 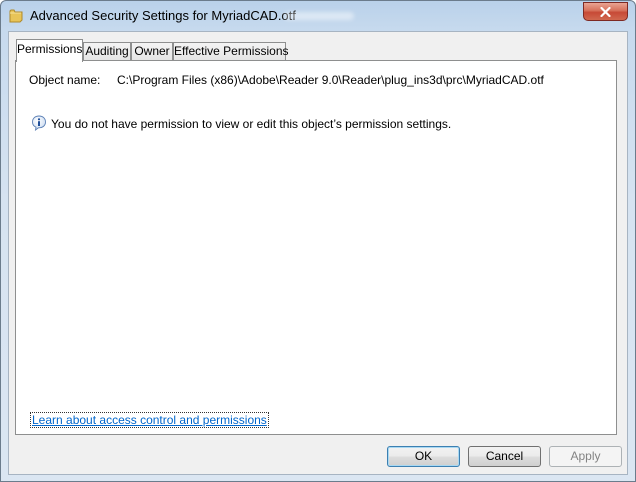 What do you see at coordinates (65, 80) in the screenshot?
I see `object-name-label: Object name:` at bounding box center [65, 80].